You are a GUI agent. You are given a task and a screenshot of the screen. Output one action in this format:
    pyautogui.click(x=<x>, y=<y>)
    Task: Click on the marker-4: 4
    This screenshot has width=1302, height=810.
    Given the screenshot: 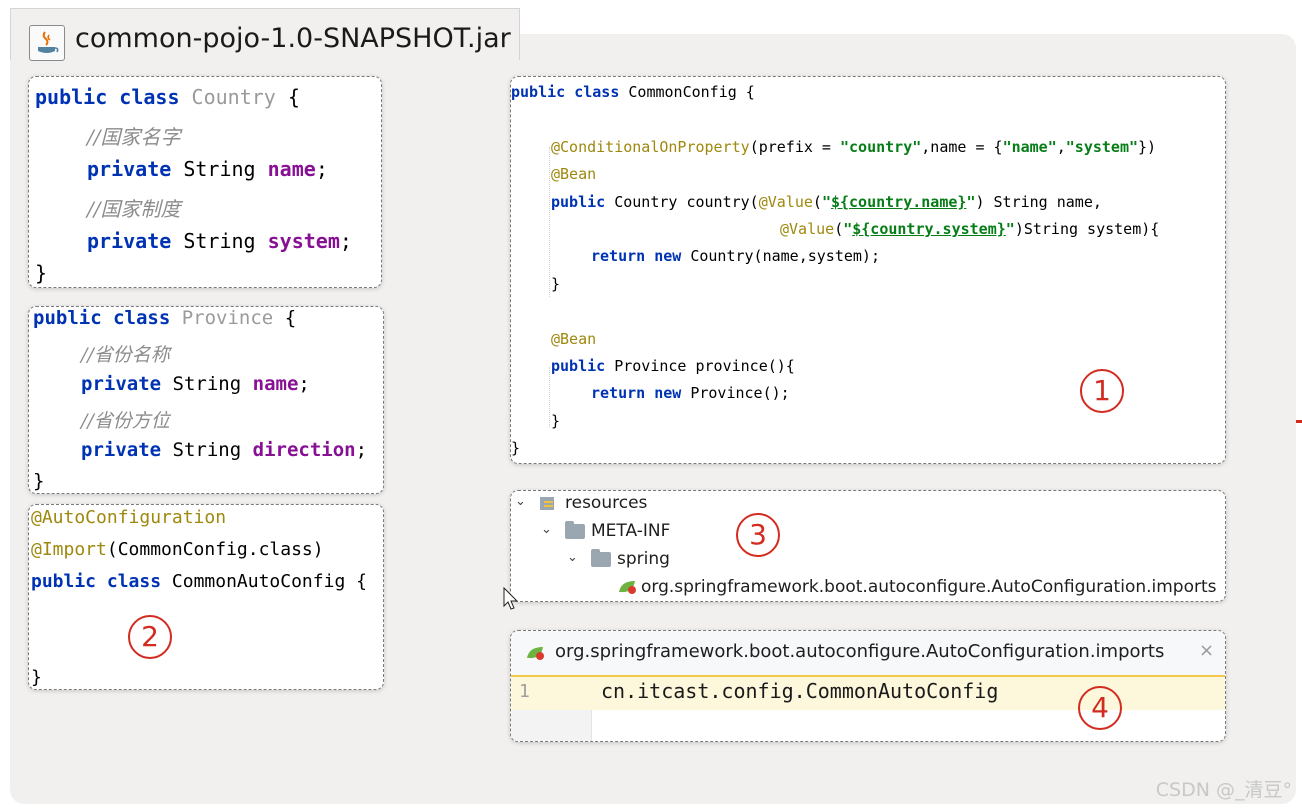 What is the action you would take?
    pyautogui.click(x=1100, y=708)
    